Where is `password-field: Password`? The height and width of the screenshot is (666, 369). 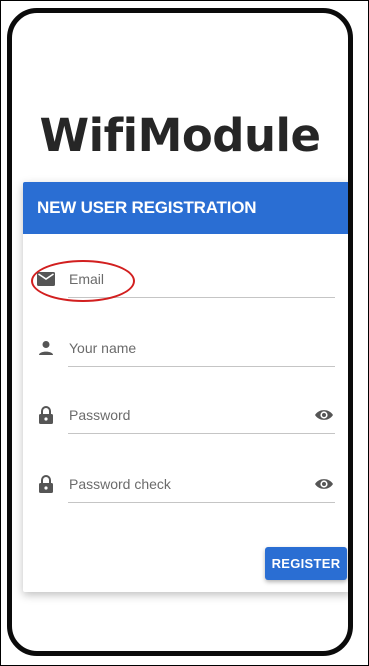 password-field: Password is located at coordinates (186, 418).